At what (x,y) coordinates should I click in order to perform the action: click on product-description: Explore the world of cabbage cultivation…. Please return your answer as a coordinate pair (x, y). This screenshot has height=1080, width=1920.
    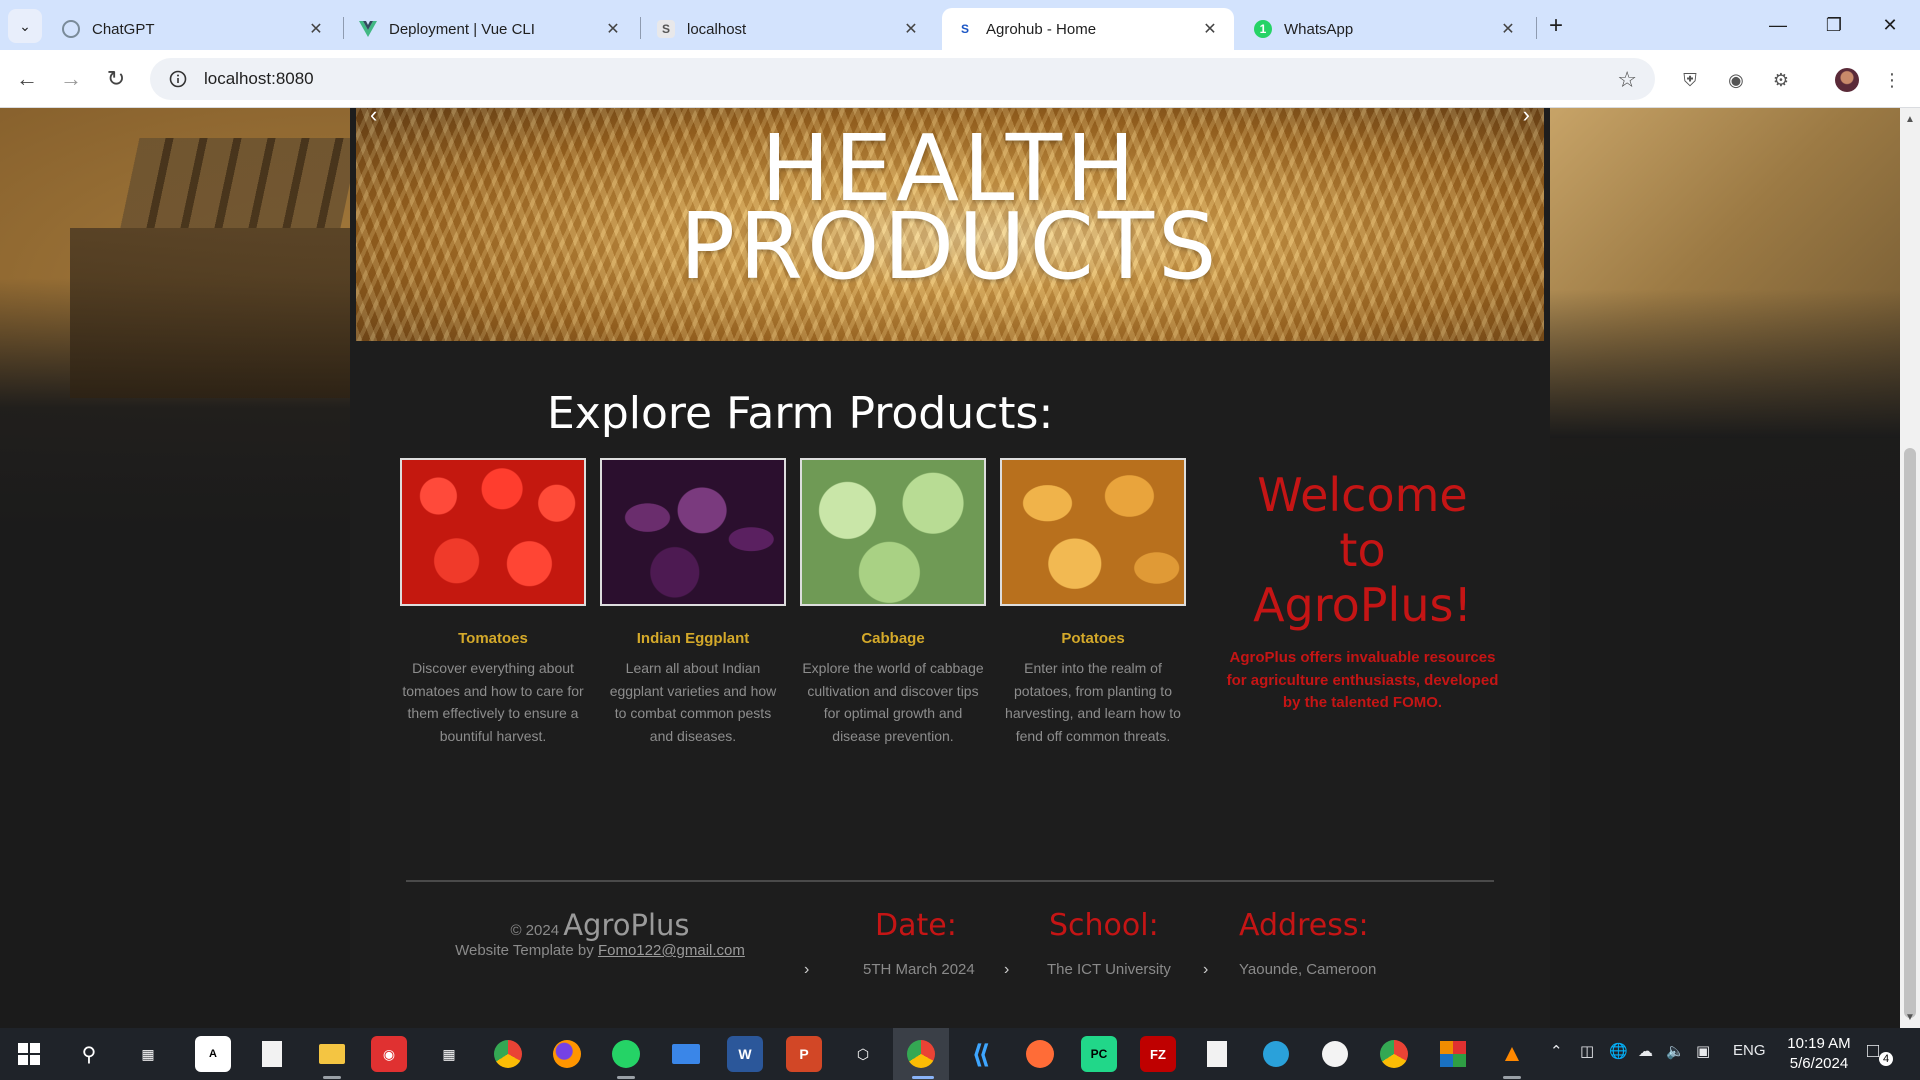
    Looking at the image, I should click on (893, 702).